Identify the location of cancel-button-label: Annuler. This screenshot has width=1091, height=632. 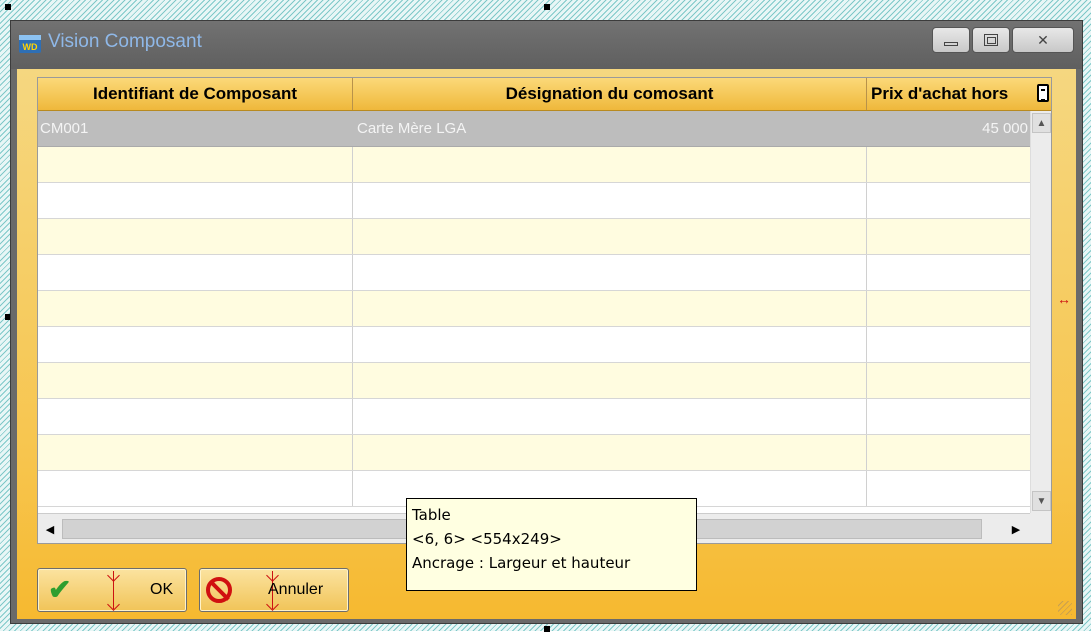
(296, 589).